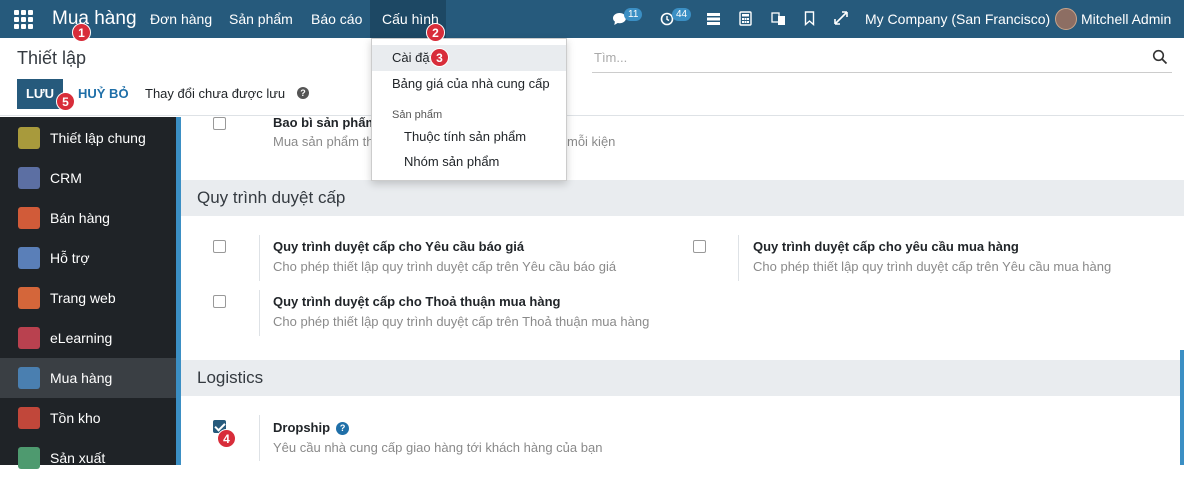 The width and height of the screenshot is (1184, 478). What do you see at coordinates (682, 198) in the screenshot?
I see `section-approval-header: Quy trình duyệt cấp` at bounding box center [682, 198].